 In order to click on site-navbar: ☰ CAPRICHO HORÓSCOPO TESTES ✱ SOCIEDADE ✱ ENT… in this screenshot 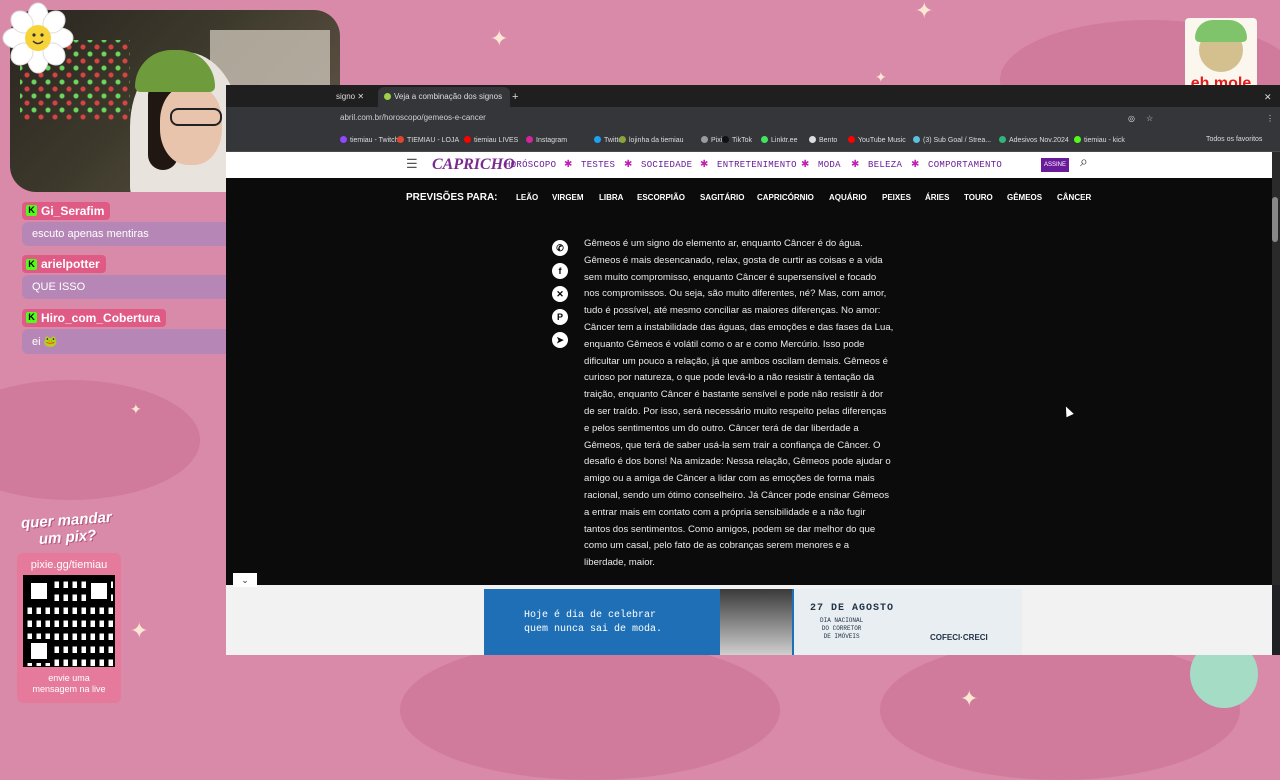, I will do `click(749, 165)`.